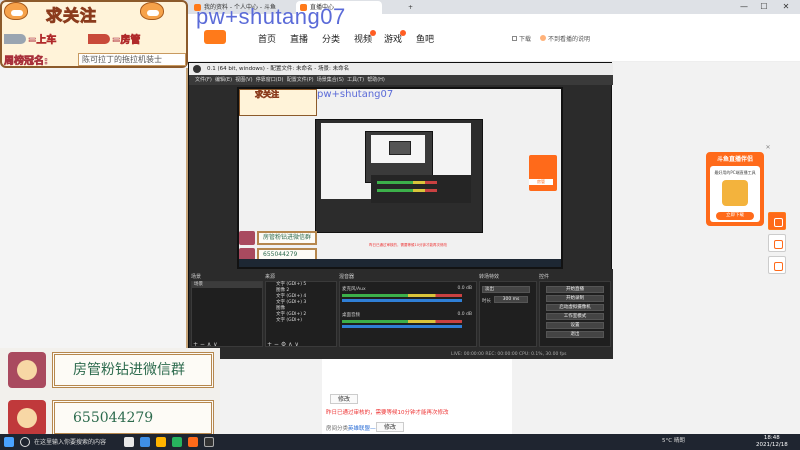 This screenshot has width=800, height=450. I want to click on transitions-panel: 淡出 时长 300 ms, so click(508, 314).